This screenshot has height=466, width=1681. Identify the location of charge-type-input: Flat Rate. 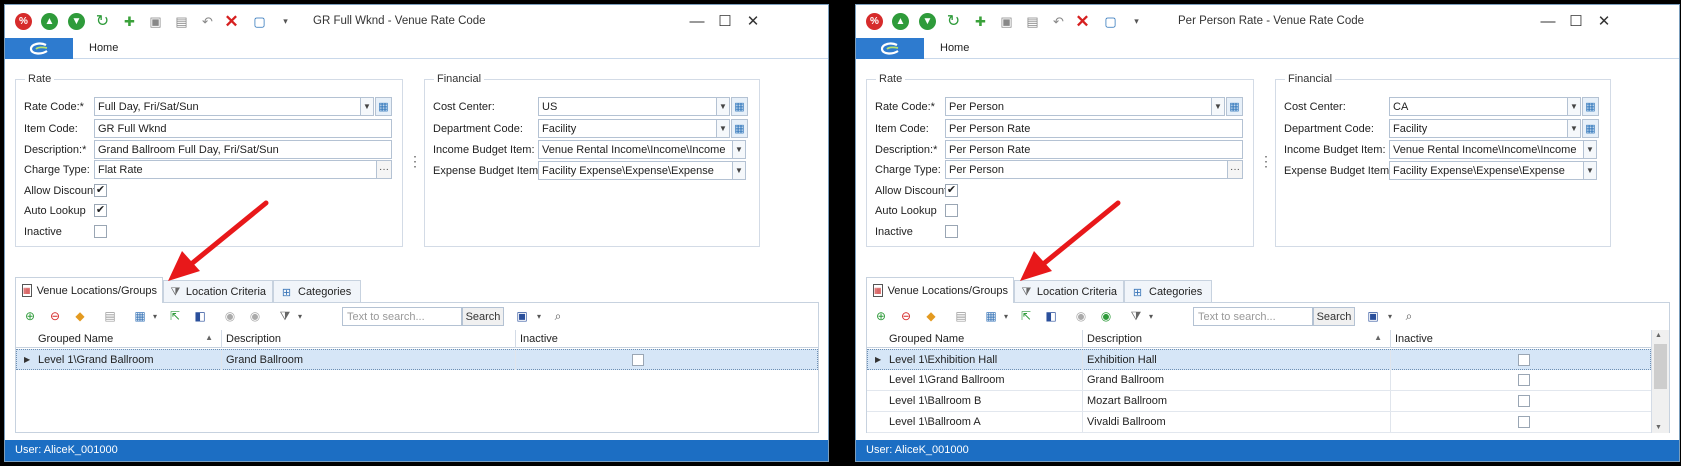
(235, 169).